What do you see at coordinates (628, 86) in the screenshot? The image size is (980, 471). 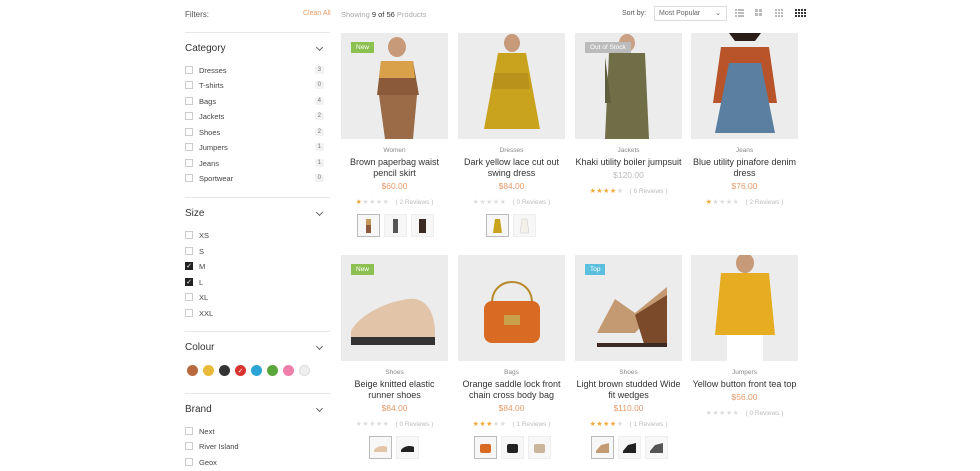 I see `product-image: Out of Stock` at bounding box center [628, 86].